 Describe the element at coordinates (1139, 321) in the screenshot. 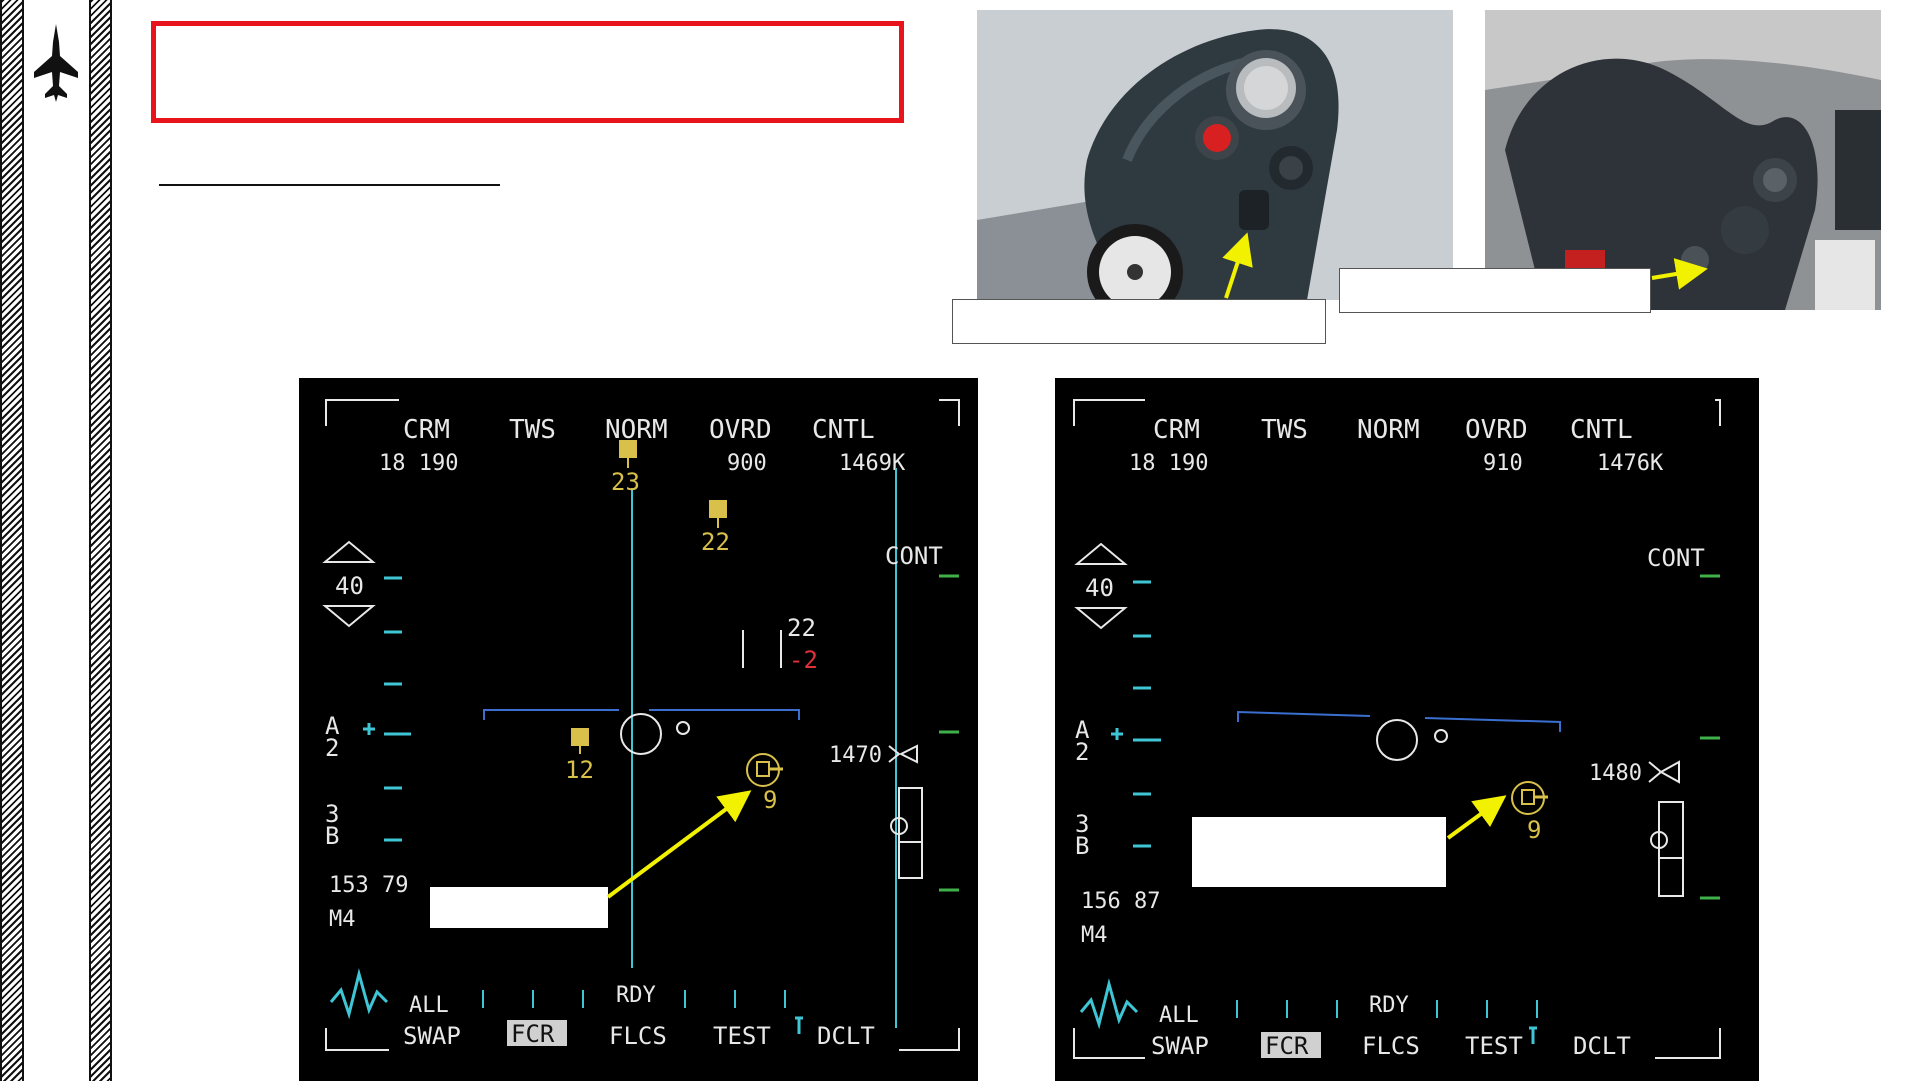

I see `grip-label-box` at that location.